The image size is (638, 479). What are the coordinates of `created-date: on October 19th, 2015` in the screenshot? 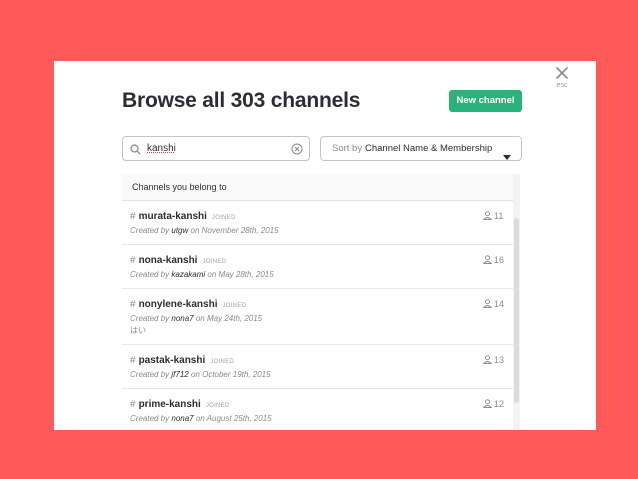 It's located at (230, 374).